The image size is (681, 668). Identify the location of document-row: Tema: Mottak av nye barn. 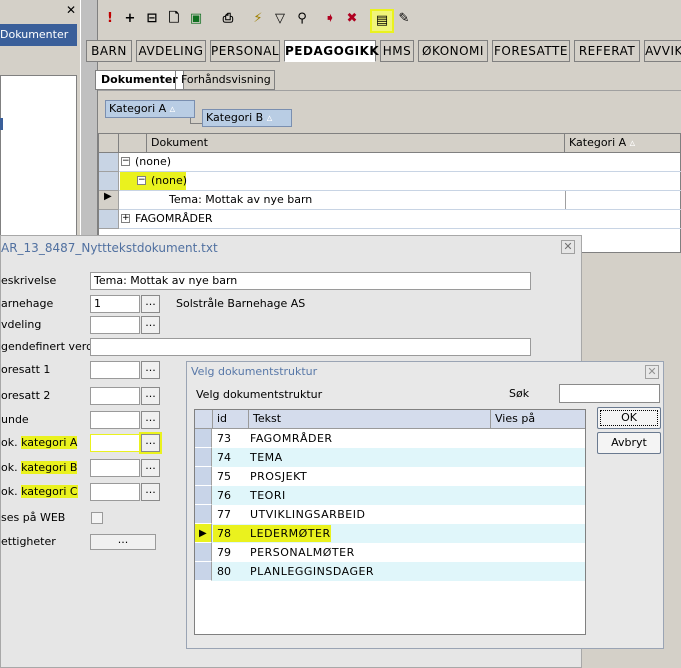
(400, 200).